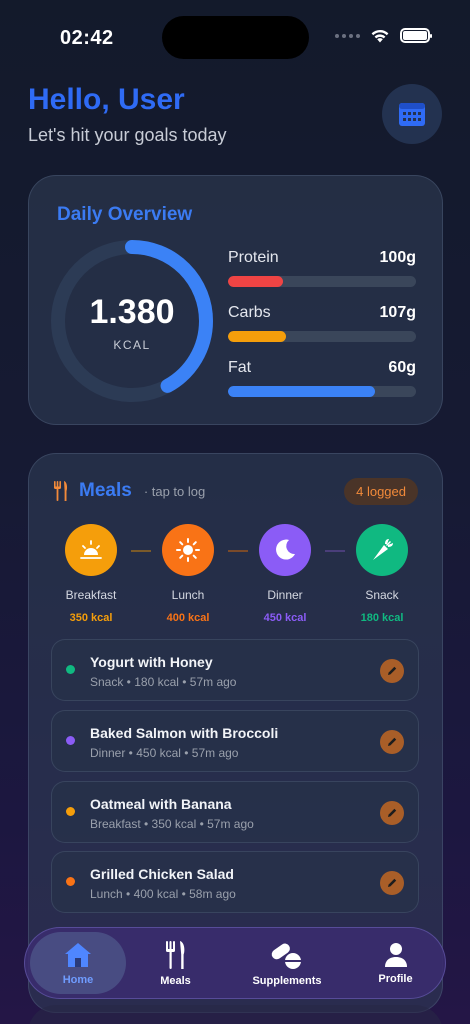 The image size is (470, 1024). What do you see at coordinates (106, 99) in the screenshot?
I see `greeting-title: Hello, User` at bounding box center [106, 99].